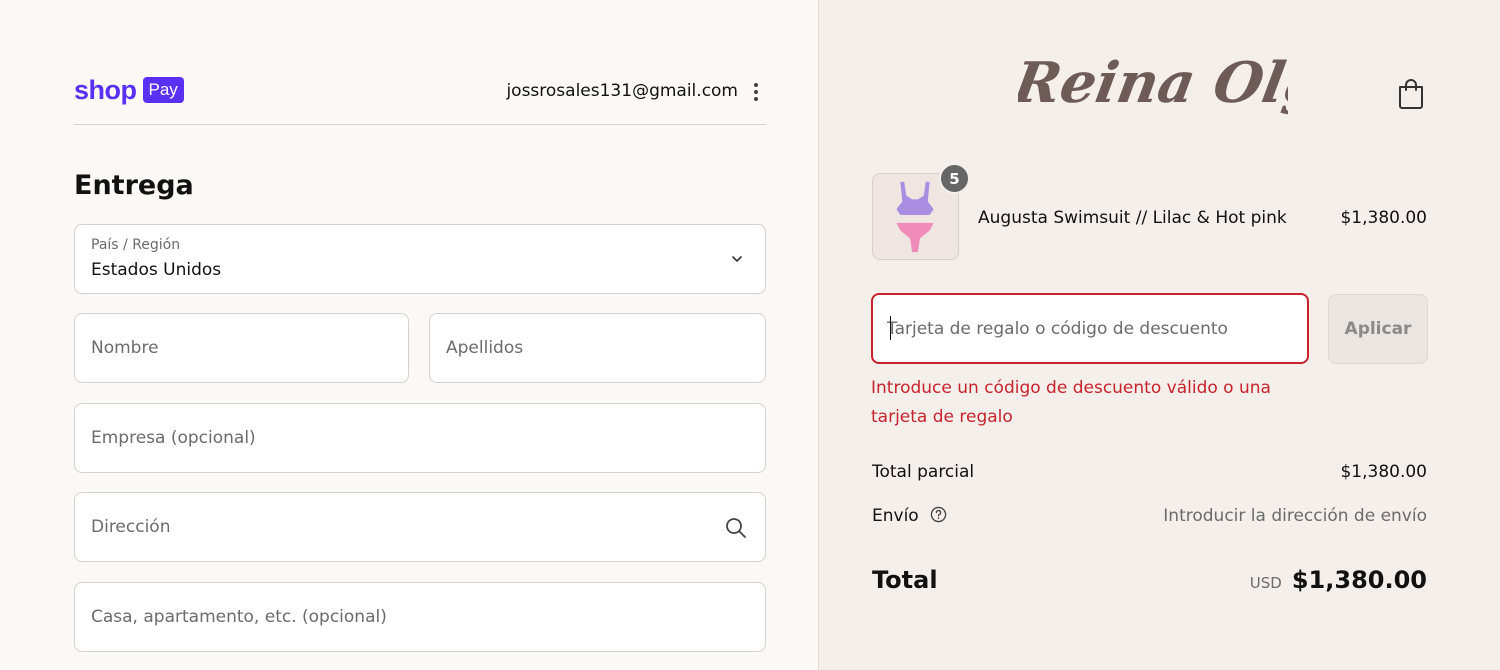  What do you see at coordinates (1411, 94) in the screenshot?
I see `shopping-bag-icon` at bounding box center [1411, 94].